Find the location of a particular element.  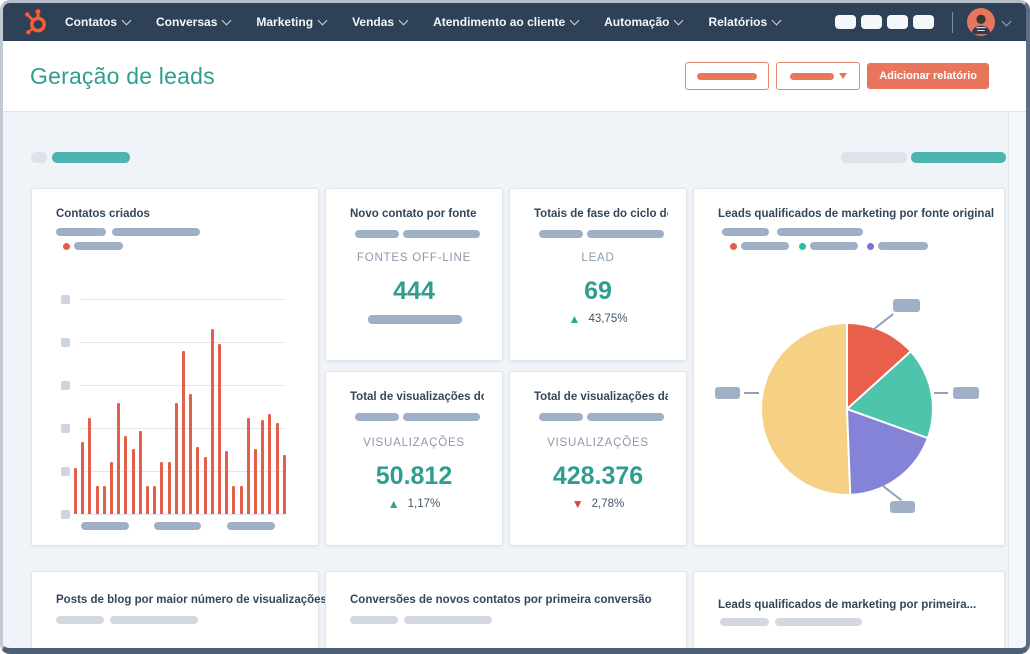

nav-item-marketing: Marketing is located at coordinates (292, 22).